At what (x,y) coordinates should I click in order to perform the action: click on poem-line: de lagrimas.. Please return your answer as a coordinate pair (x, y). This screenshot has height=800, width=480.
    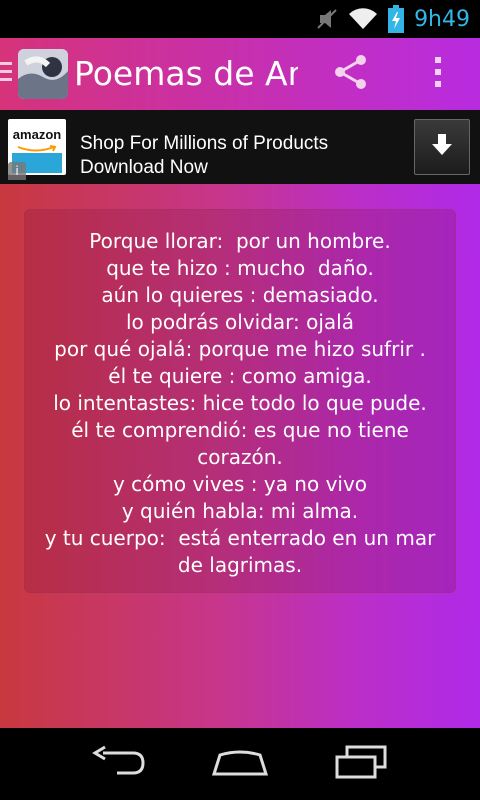
    Looking at the image, I should click on (240, 565).